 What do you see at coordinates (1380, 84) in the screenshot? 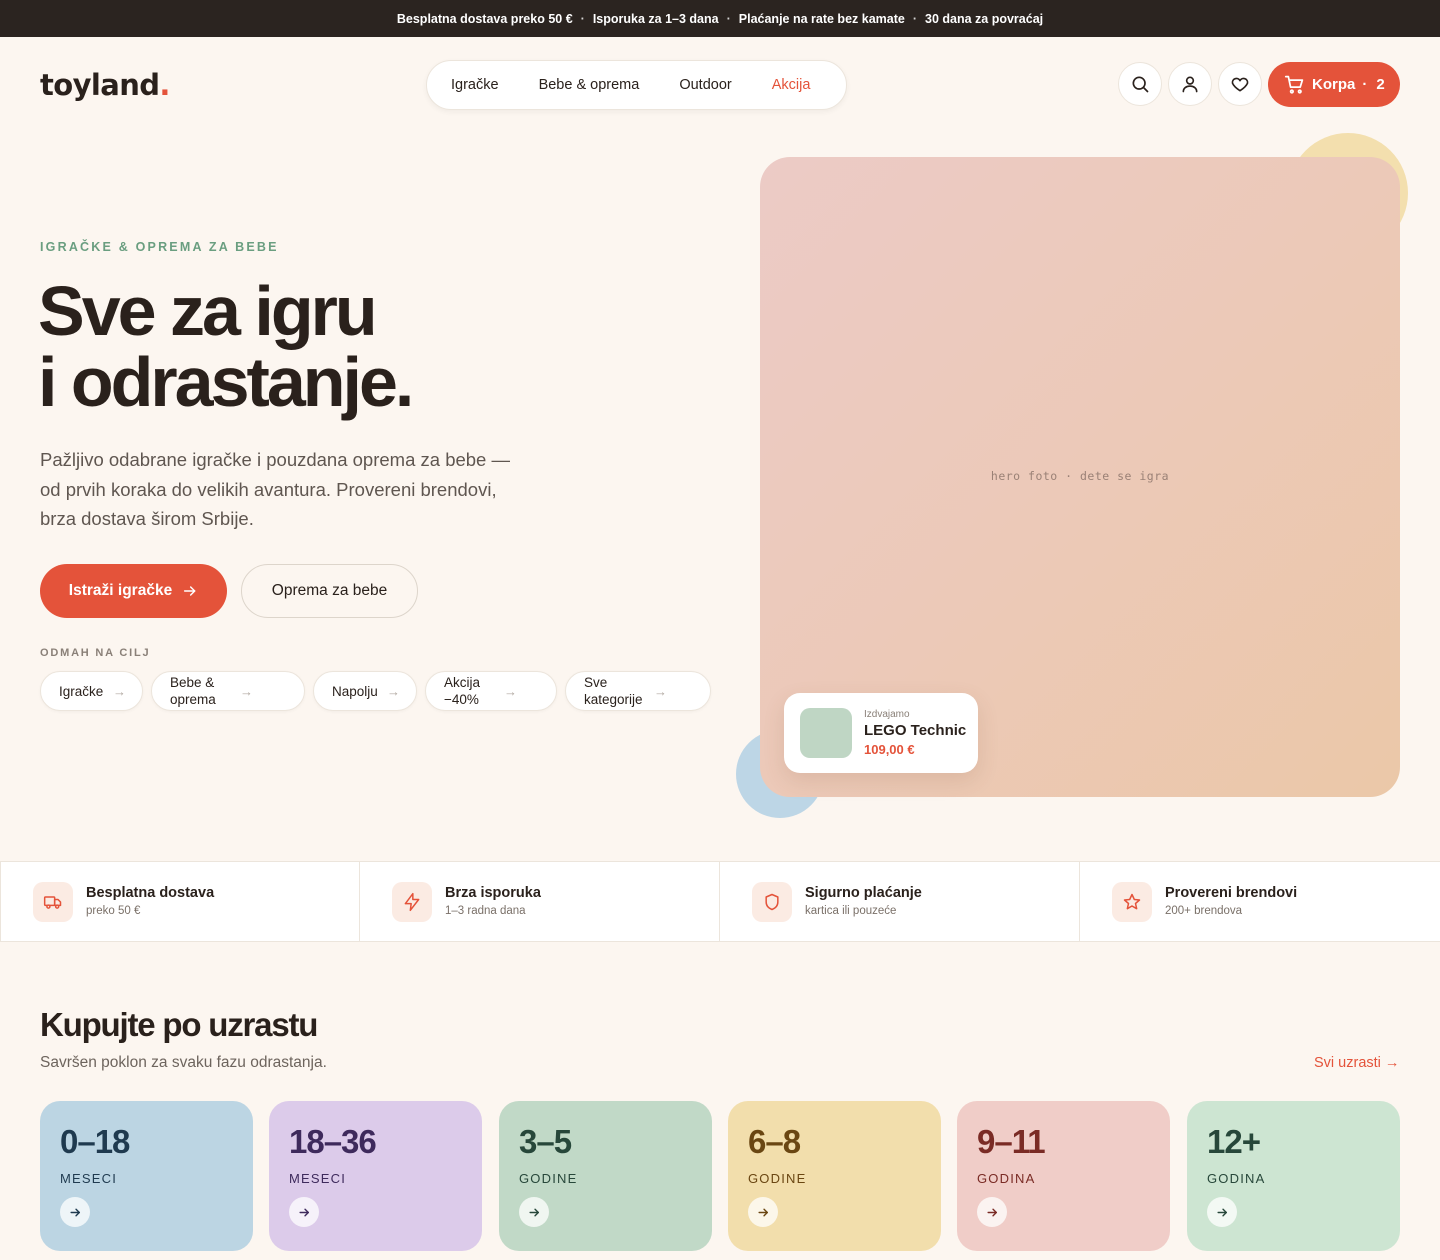
I see `cart-count: 2` at bounding box center [1380, 84].